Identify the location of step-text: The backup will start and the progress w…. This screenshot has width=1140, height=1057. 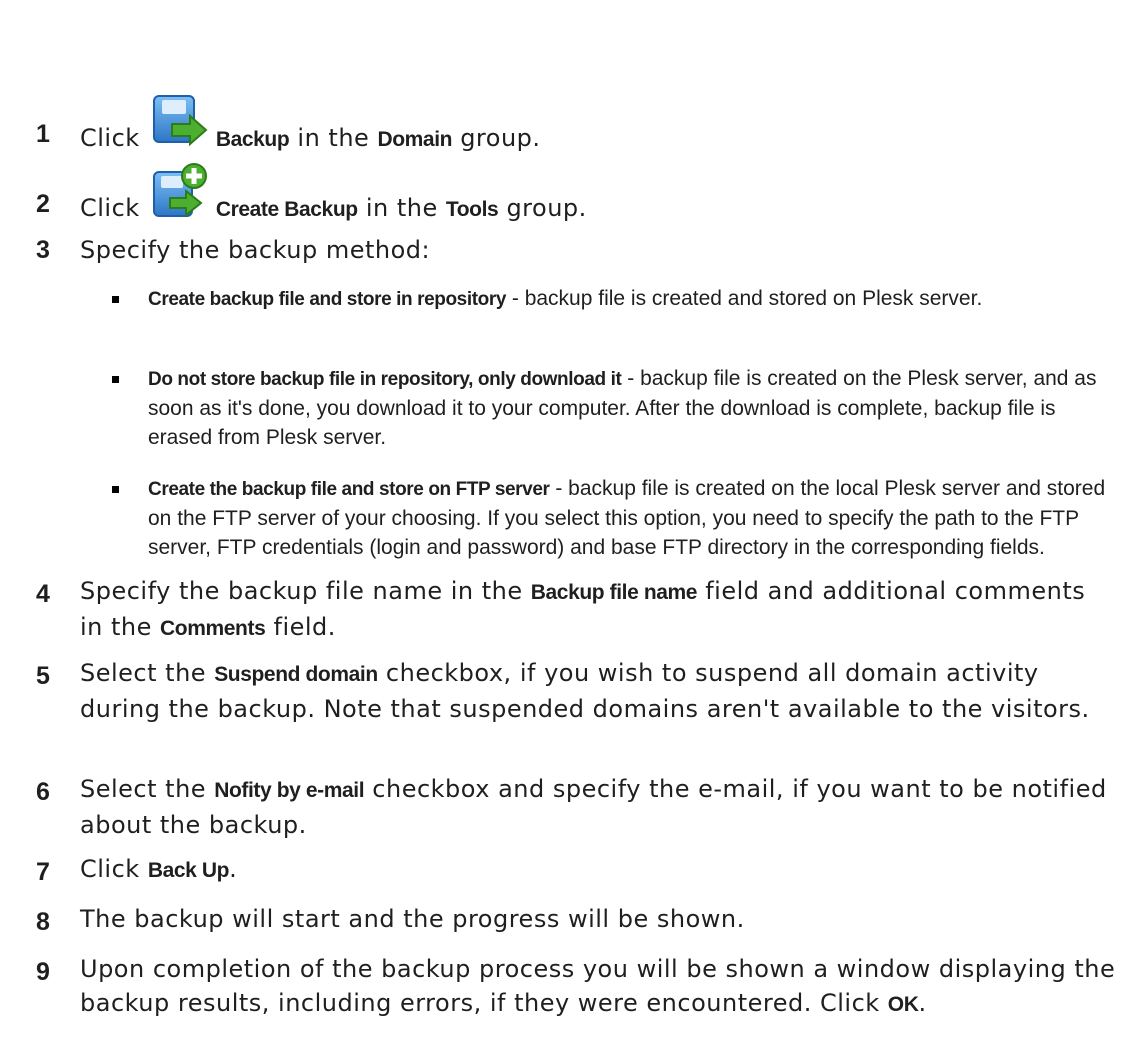
(412, 919).